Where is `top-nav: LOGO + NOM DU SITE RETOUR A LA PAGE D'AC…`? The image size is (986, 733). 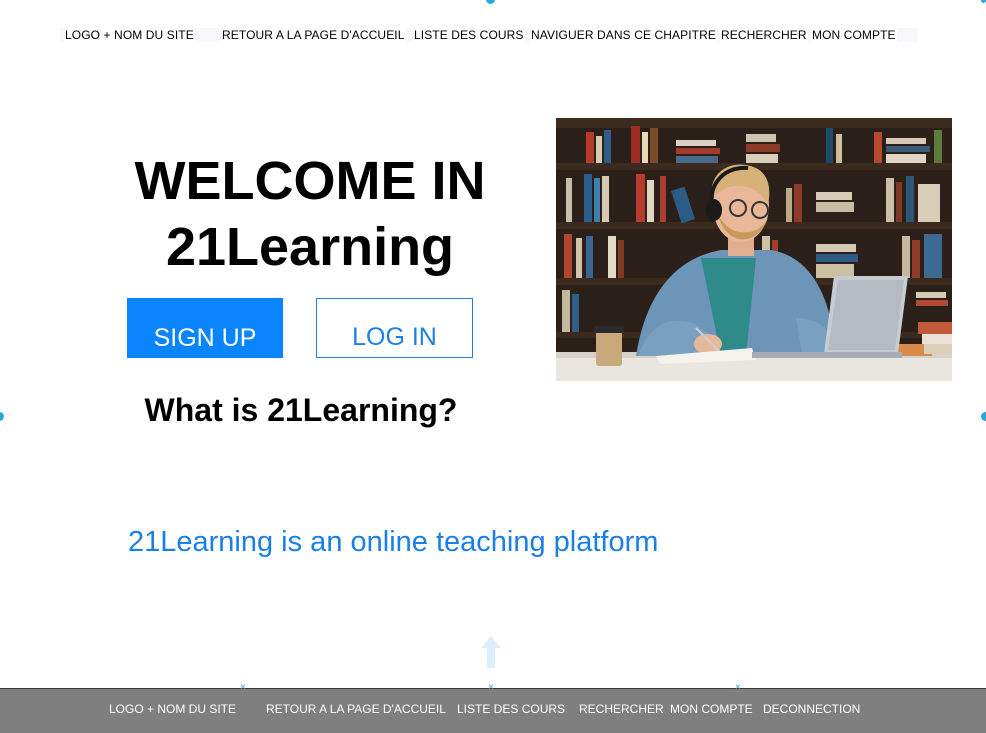
top-nav: LOGO + NOM DU SITE RETOUR A LA PAGE D'AC… is located at coordinates (489, 35).